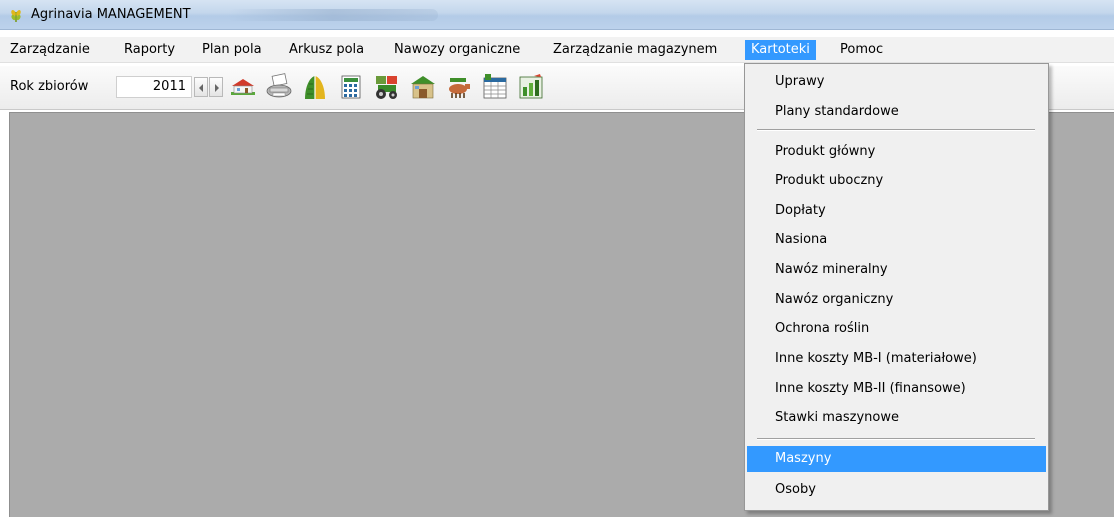 The width and height of the screenshot is (1114, 517). Describe the element at coordinates (111, 14) in the screenshot. I see `window-title: Agrinavia MANAGEMENT` at that location.